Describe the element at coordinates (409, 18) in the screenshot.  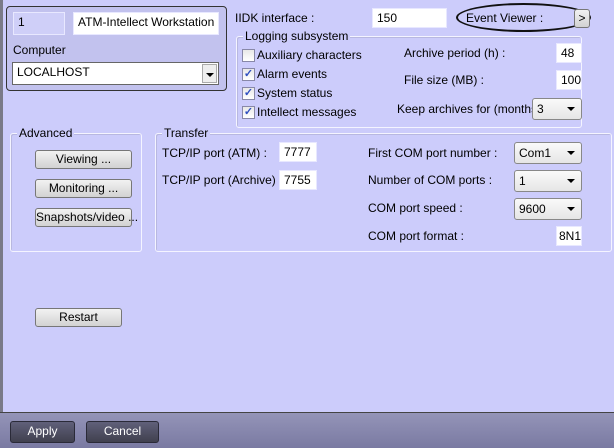
I see `iidk-field: 150` at that location.